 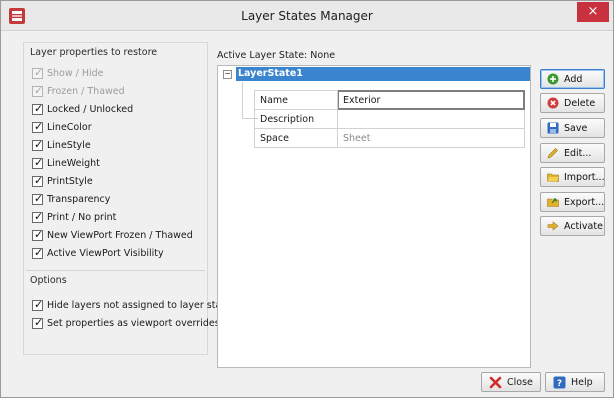 What do you see at coordinates (69, 145) in the screenshot?
I see `checkbox-label: LineStyle` at bounding box center [69, 145].